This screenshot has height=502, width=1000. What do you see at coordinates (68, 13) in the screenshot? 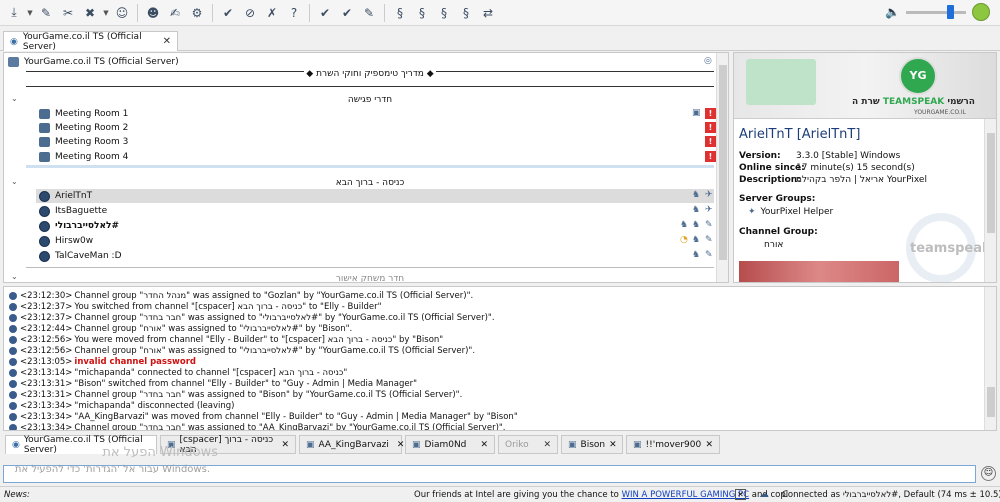
I see `mute-mic-icon: ✂` at bounding box center [68, 13].